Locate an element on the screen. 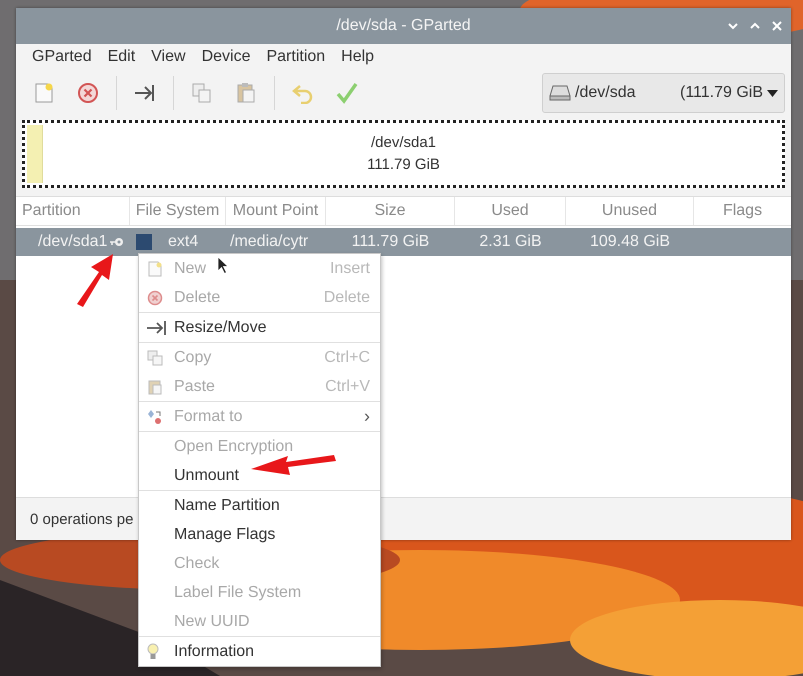 The height and width of the screenshot is (676, 803). menu-item: GParted is located at coordinates (62, 57).